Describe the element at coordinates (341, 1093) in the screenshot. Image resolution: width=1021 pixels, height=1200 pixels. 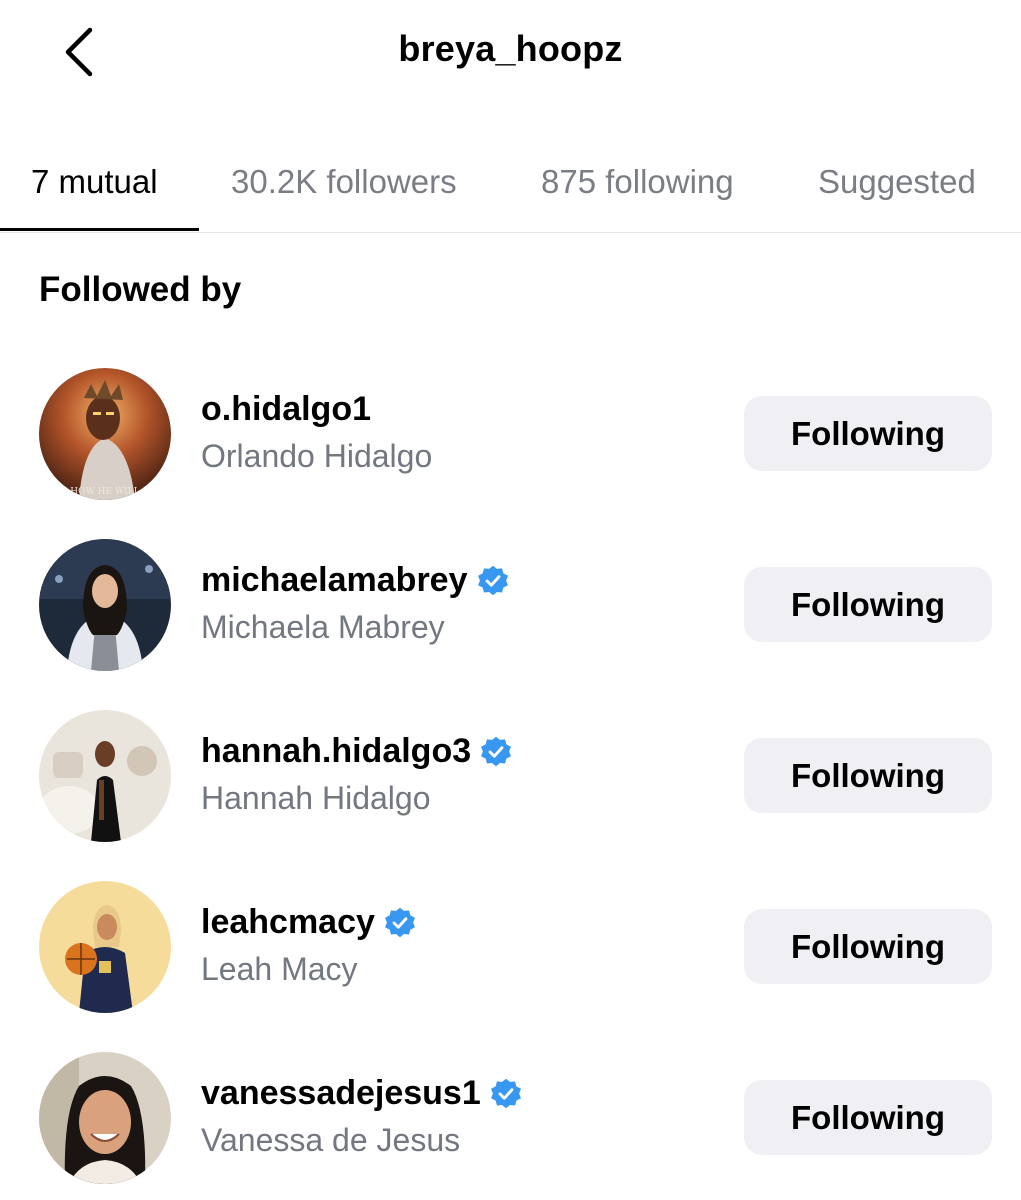
I see `username-text: vanessadejesus1` at that location.